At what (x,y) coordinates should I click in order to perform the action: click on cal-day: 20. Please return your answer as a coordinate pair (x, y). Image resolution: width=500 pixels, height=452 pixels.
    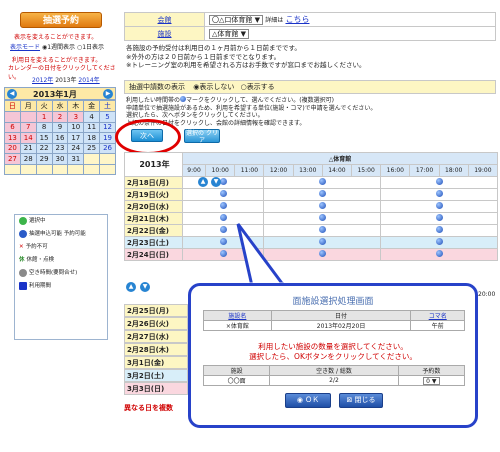
    Looking at the image, I should click on (12, 148).